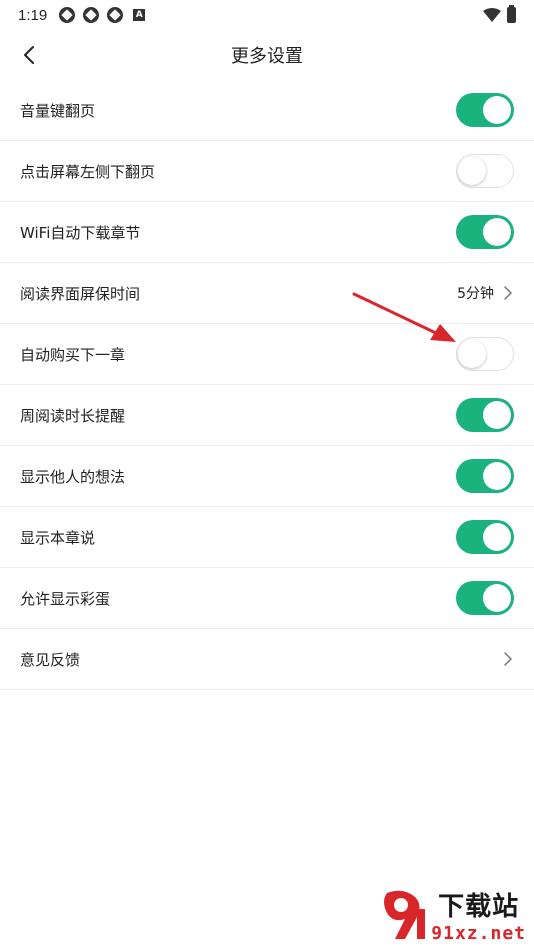 The height and width of the screenshot is (950, 534). I want to click on watermark: 下载站 91xz.net, so click(451, 915).